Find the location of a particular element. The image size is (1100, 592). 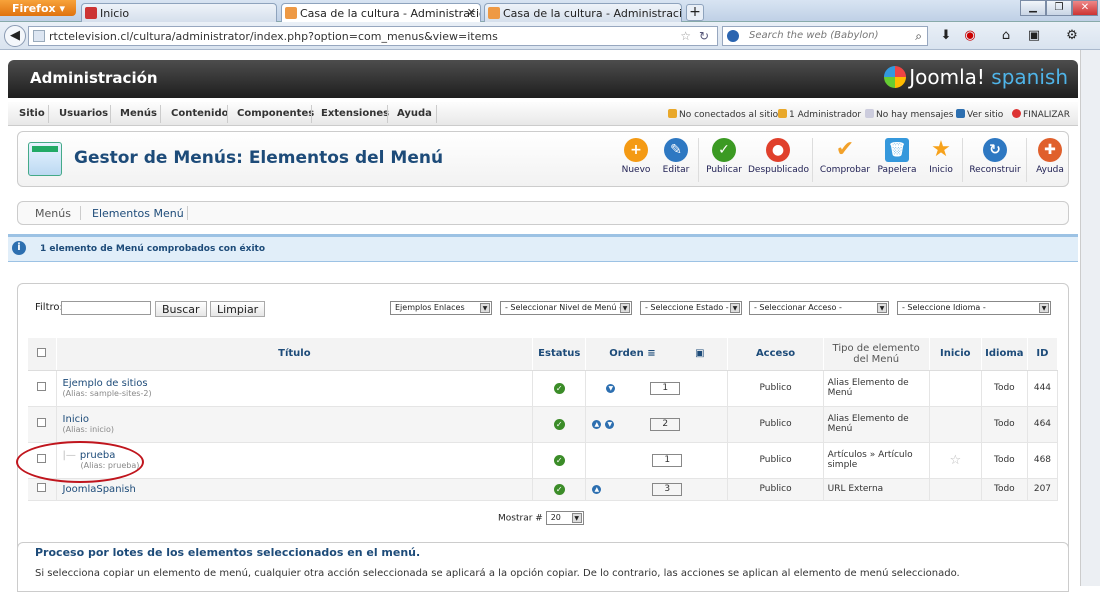

select-all-checkbox is located at coordinates (42, 352).